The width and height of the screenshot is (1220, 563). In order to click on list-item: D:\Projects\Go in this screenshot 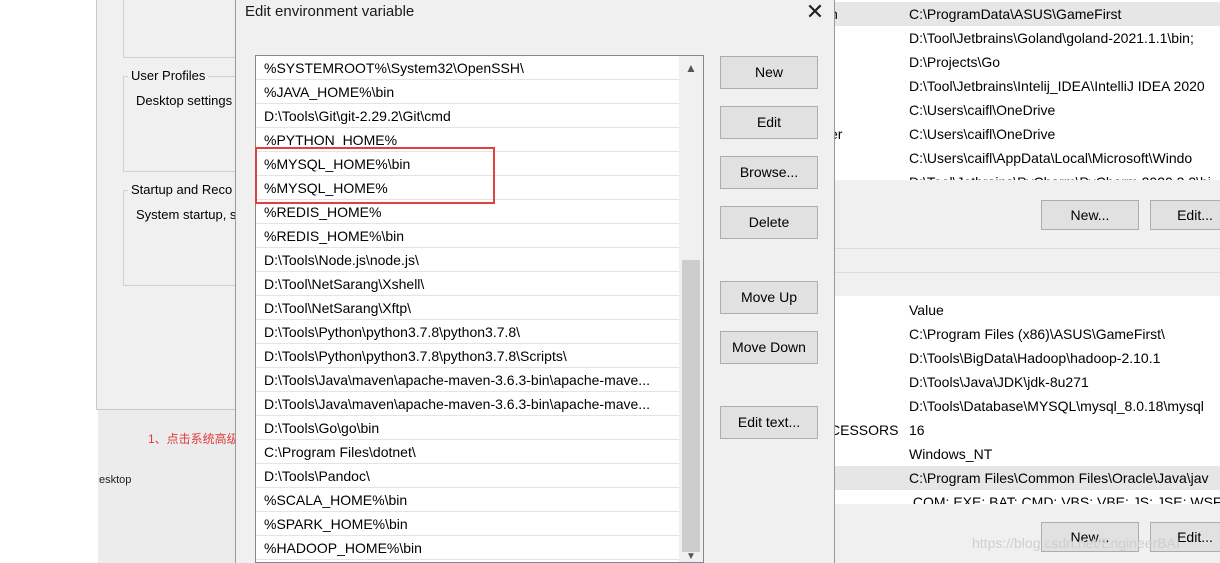, I will do `click(1027, 62)`.